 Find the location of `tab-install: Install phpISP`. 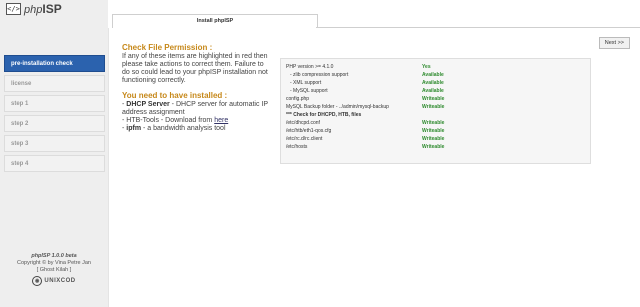

tab-install: Install phpISP is located at coordinates (215, 21).